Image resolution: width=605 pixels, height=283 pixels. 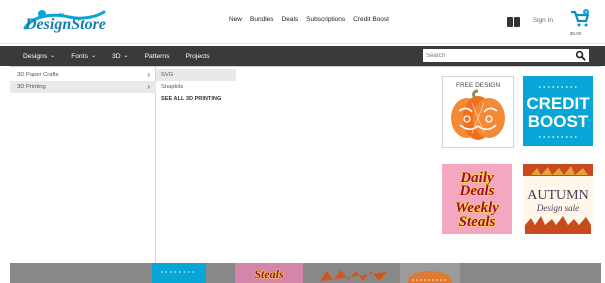 I want to click on steals-text: Steals, so click(x=477, y=222).